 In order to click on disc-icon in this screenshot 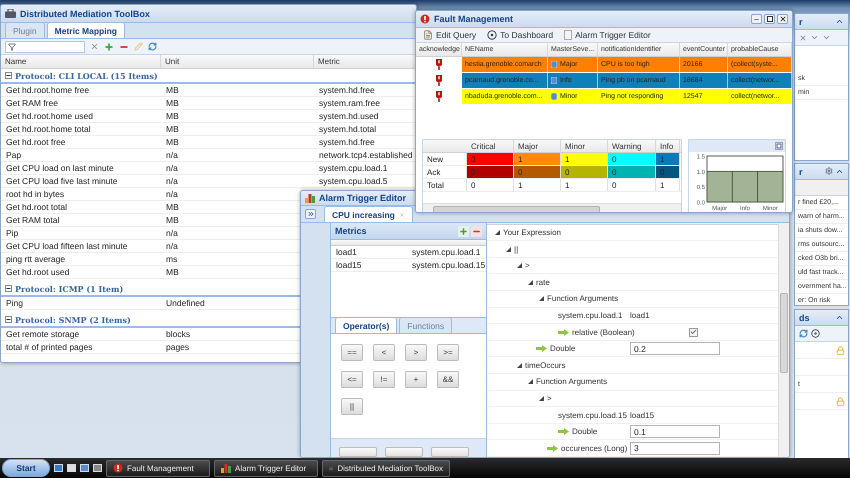, I will do `click(815, 333)`.